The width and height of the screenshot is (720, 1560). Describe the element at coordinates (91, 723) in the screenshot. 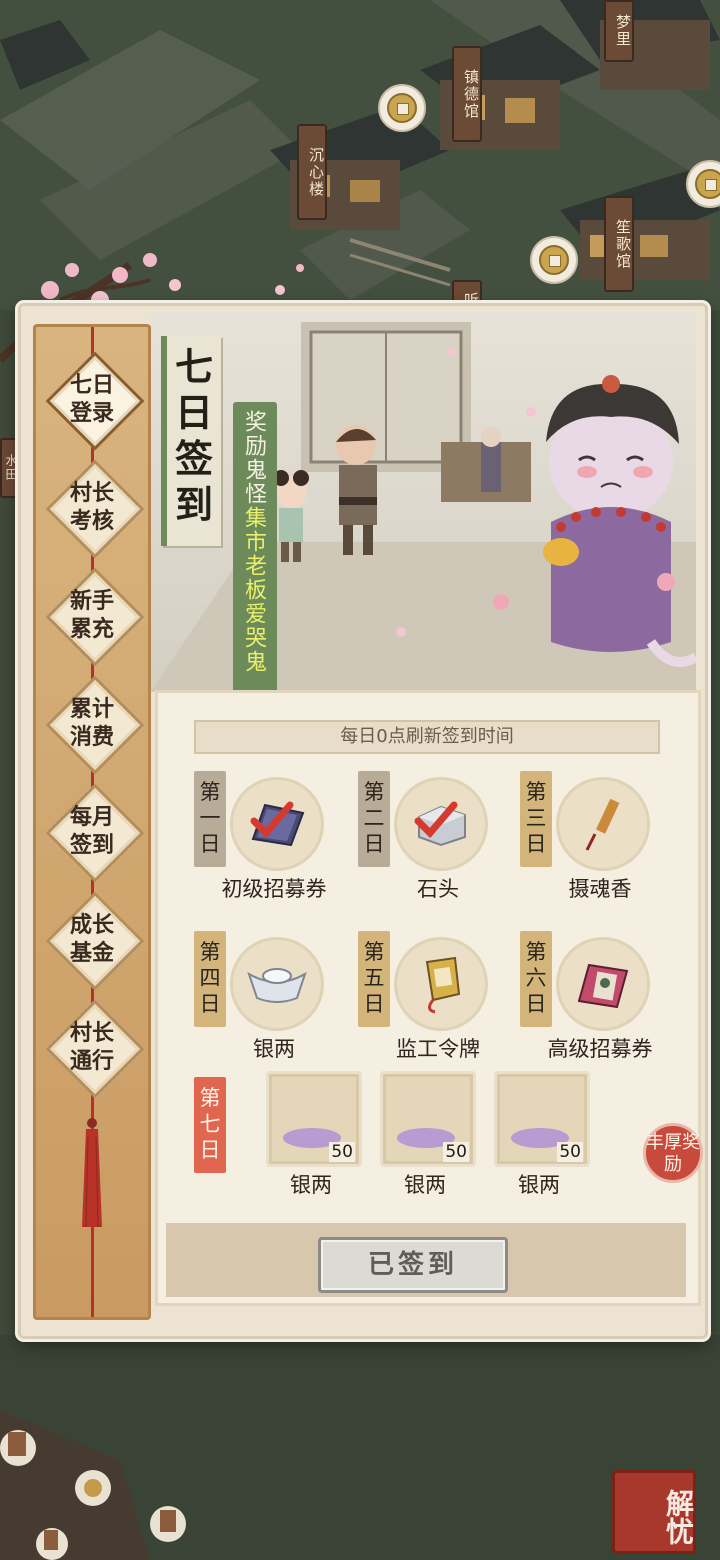

I see `tab-label: 累计 消费` at that location.